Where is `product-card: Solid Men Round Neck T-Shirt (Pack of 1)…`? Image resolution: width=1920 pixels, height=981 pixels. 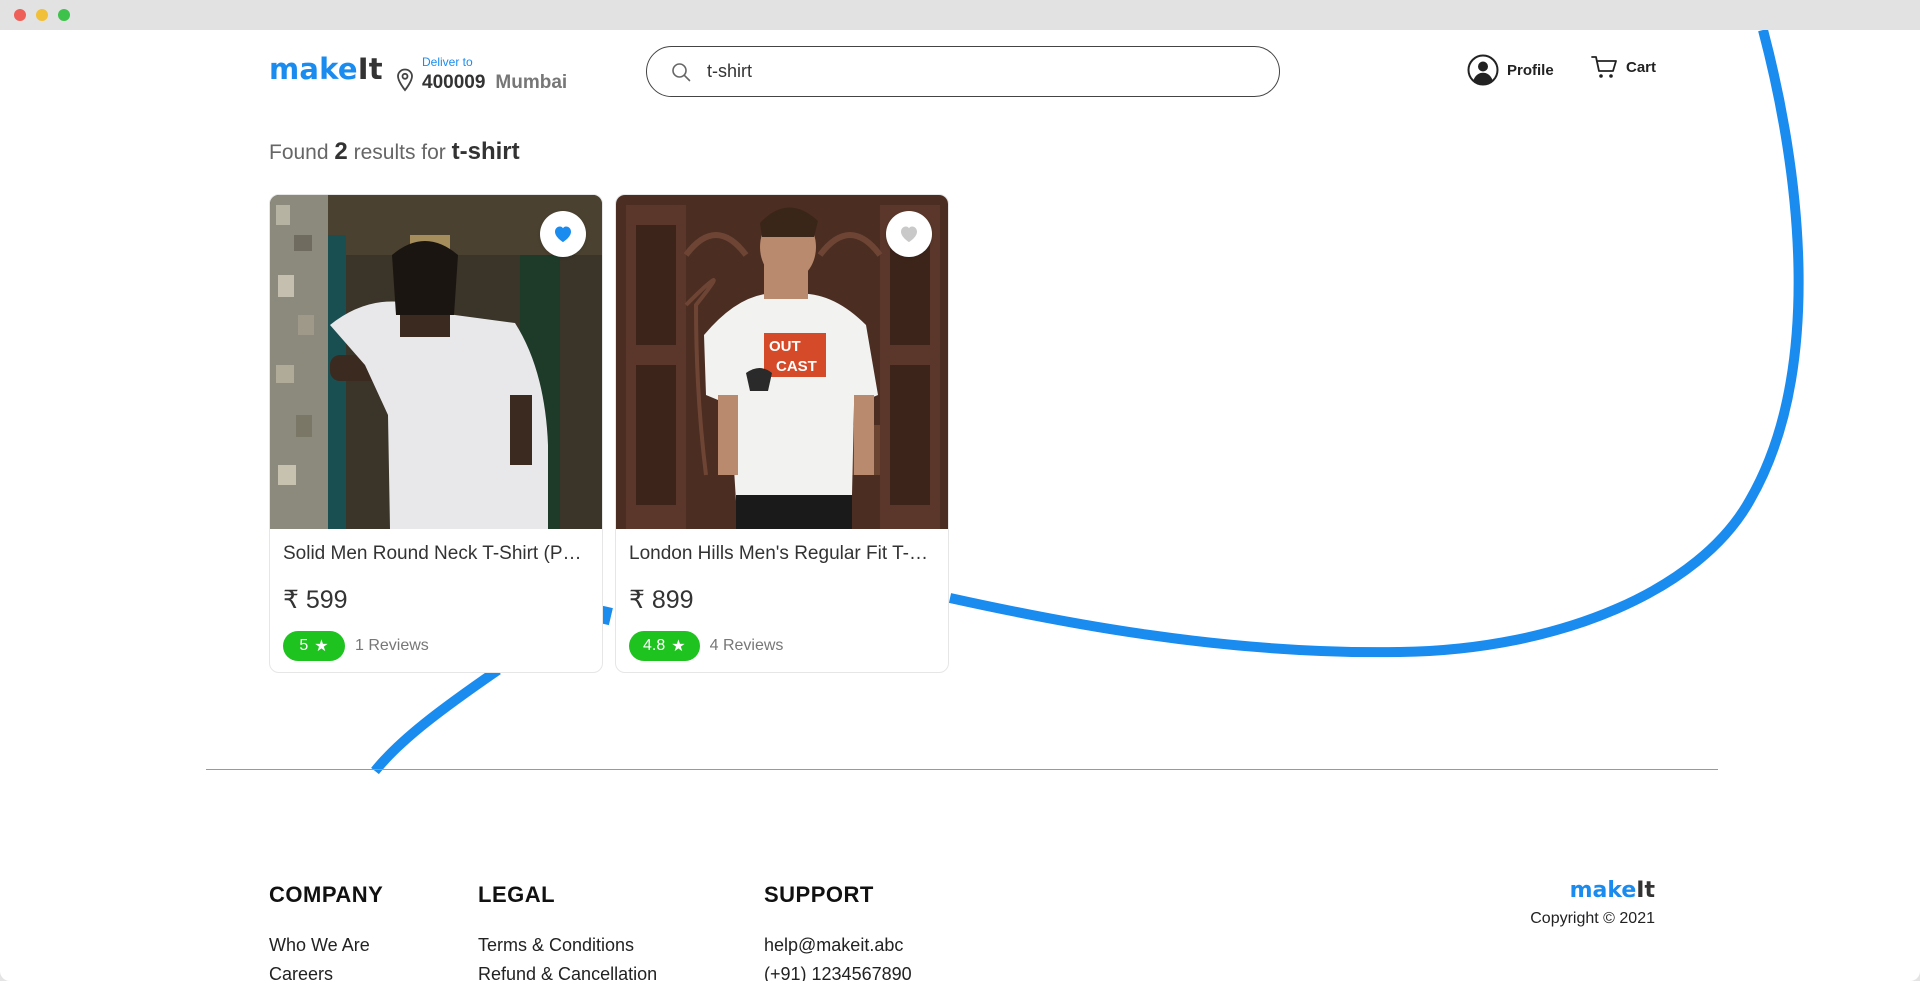
product-card: Solid Men Round Neck T-Shirt (Pack of 1)… is located at coordinates (436, 433).